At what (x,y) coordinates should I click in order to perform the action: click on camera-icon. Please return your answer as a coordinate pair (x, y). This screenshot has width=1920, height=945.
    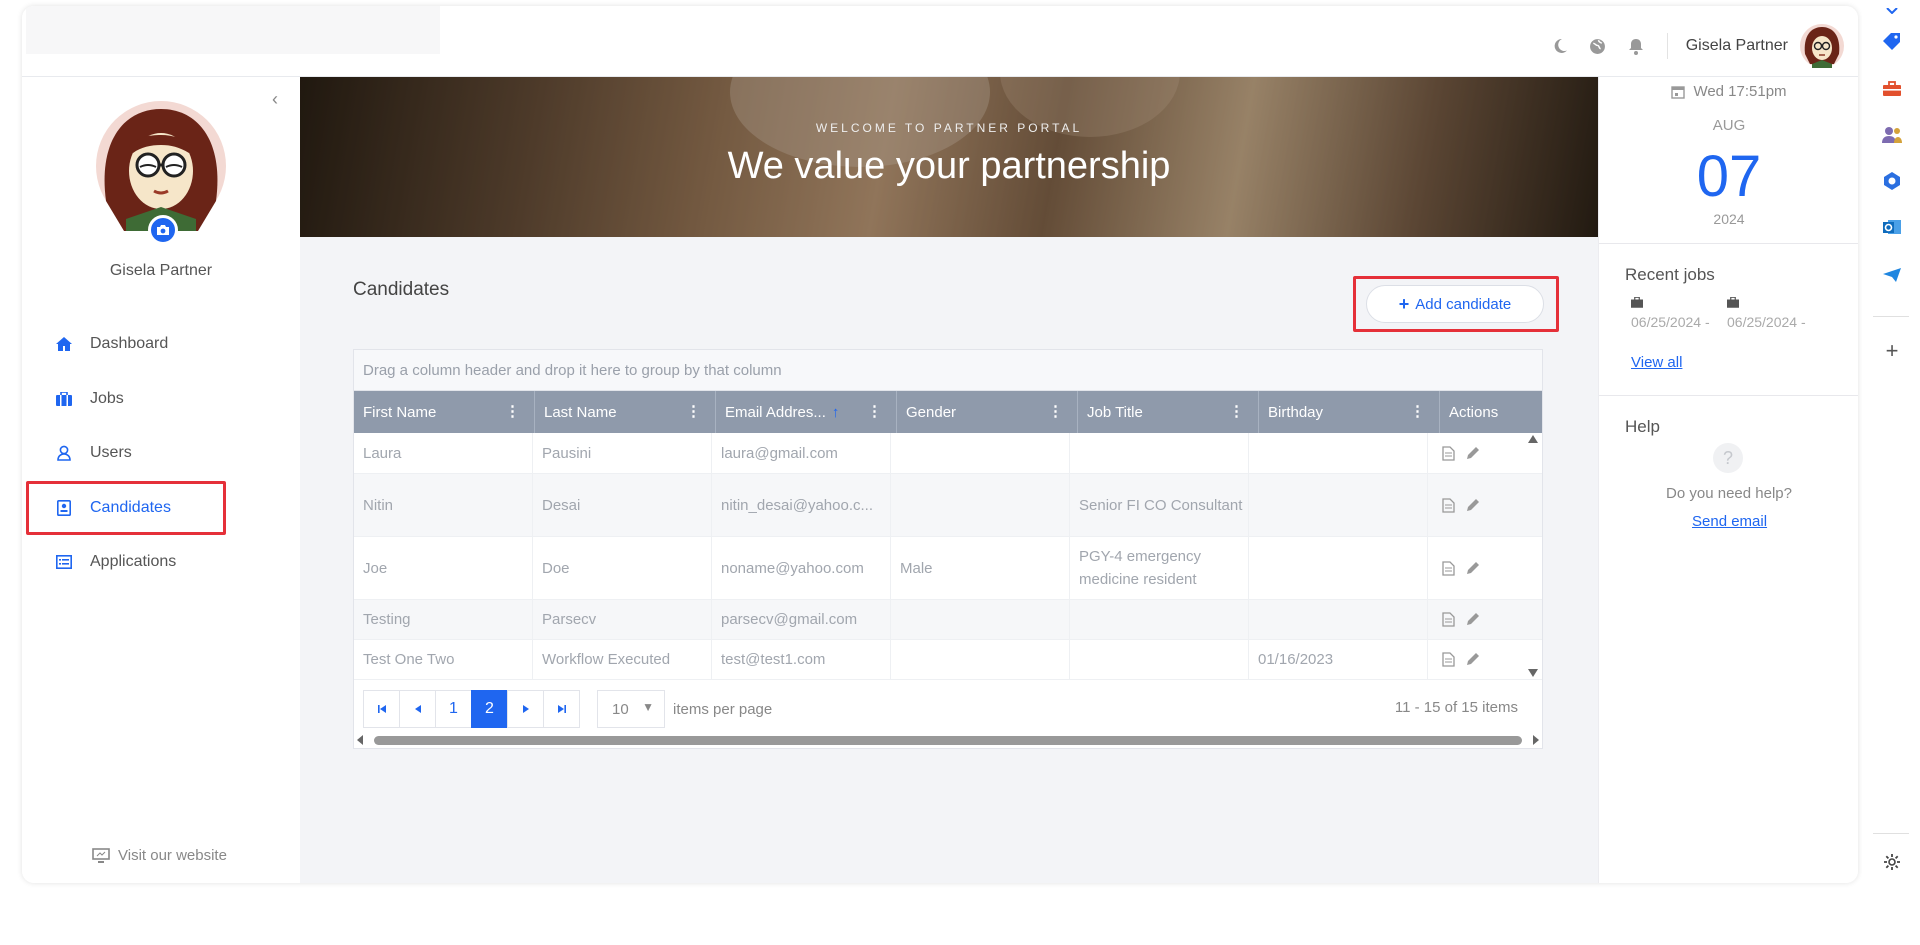
    Looking at the image, I should click on (163, 230).